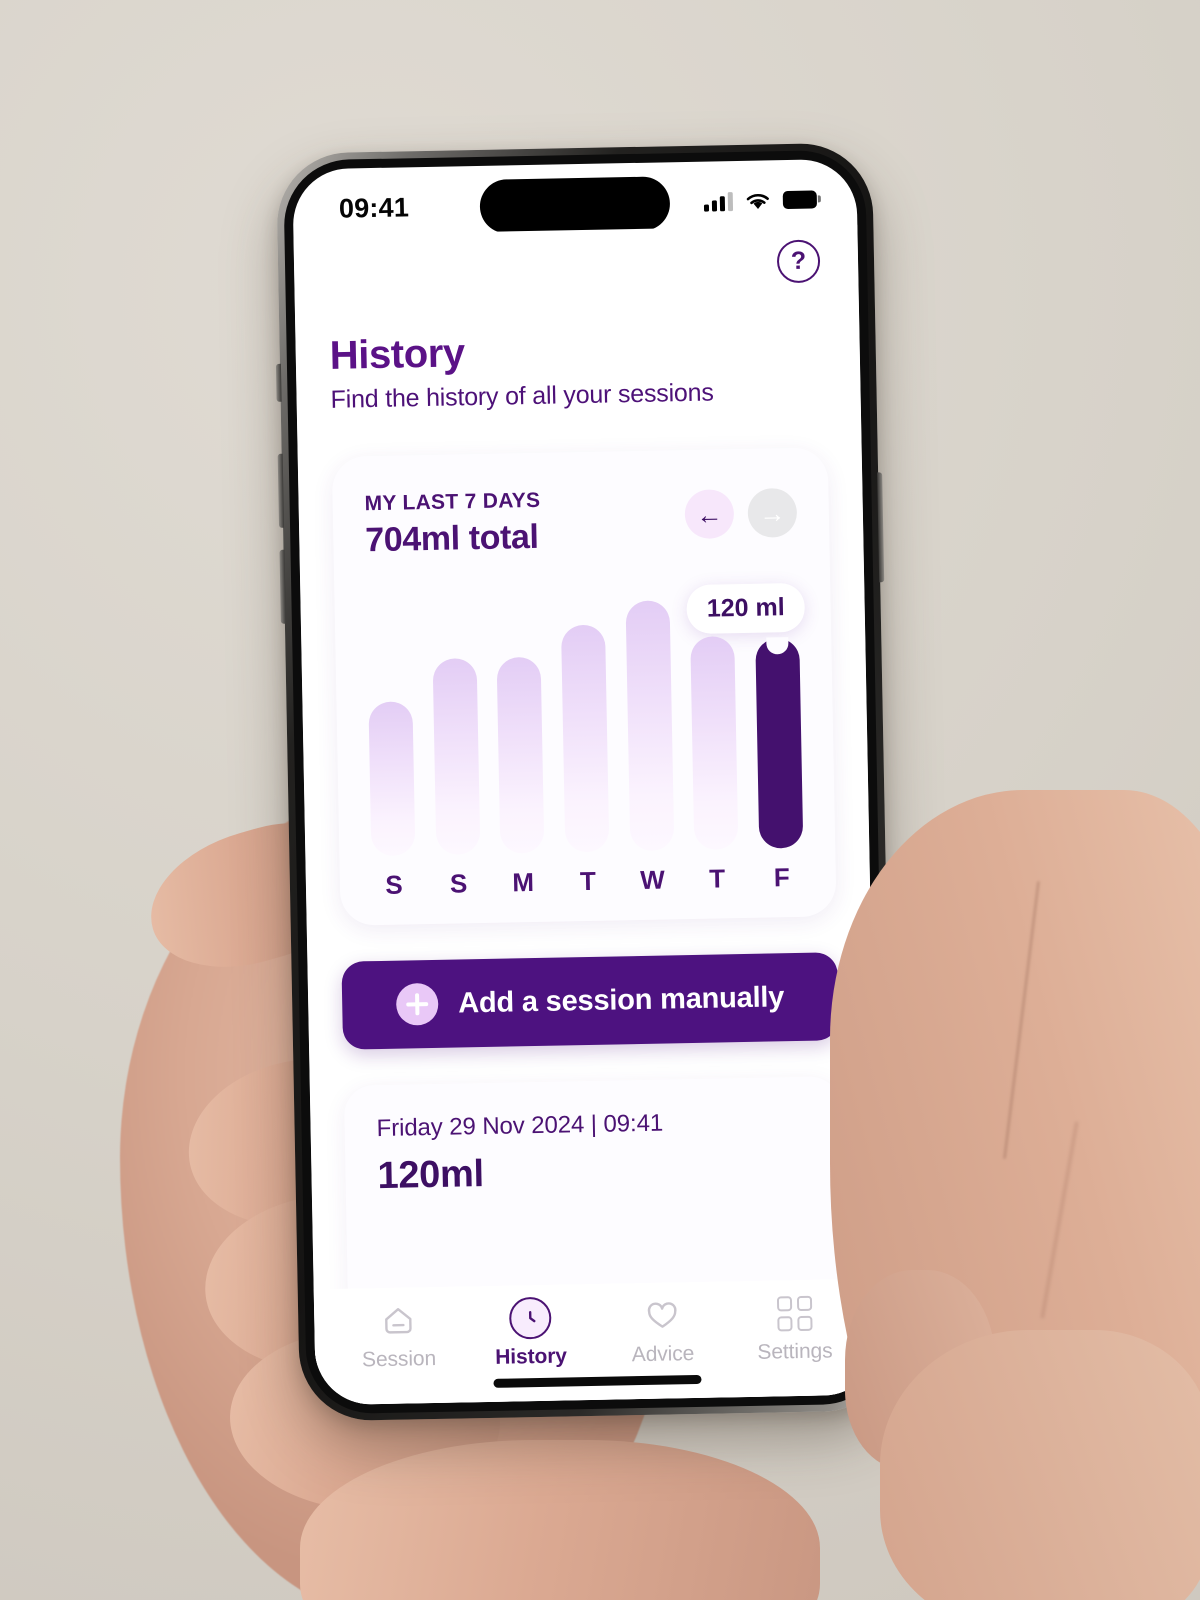  Describe the element at coordinates (374, 207) in the screenshot. I see `status-bar-time: 09:41` at that location.